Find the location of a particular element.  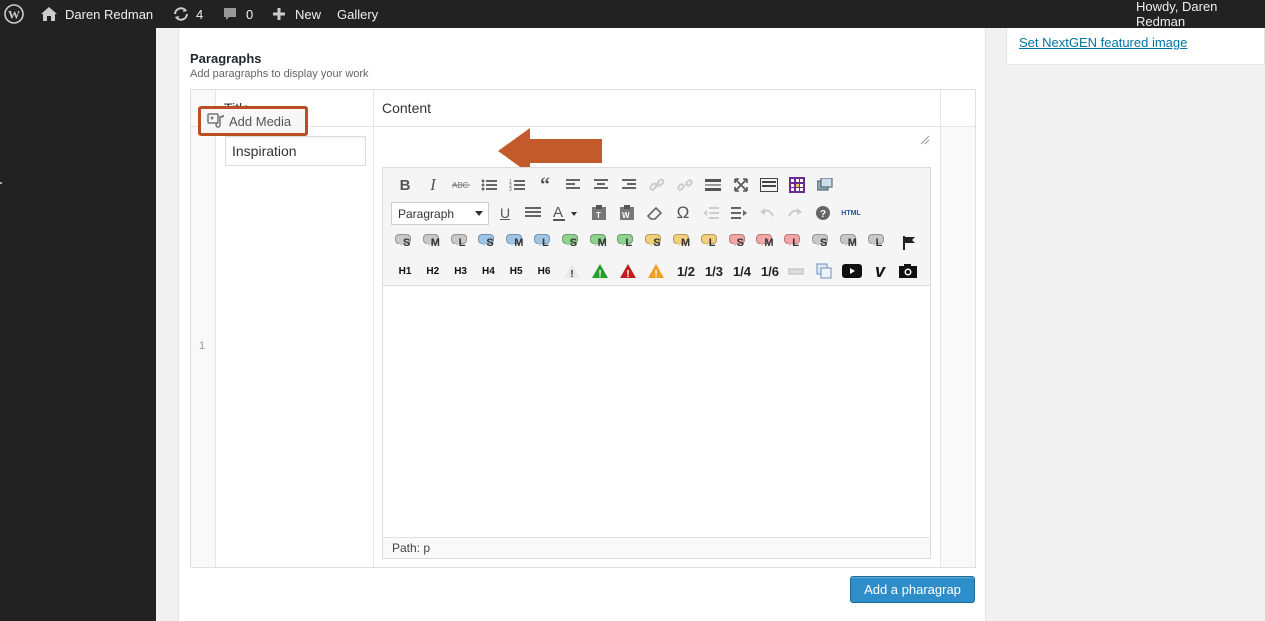

unlink-icon is located at coordinates (685, 185).